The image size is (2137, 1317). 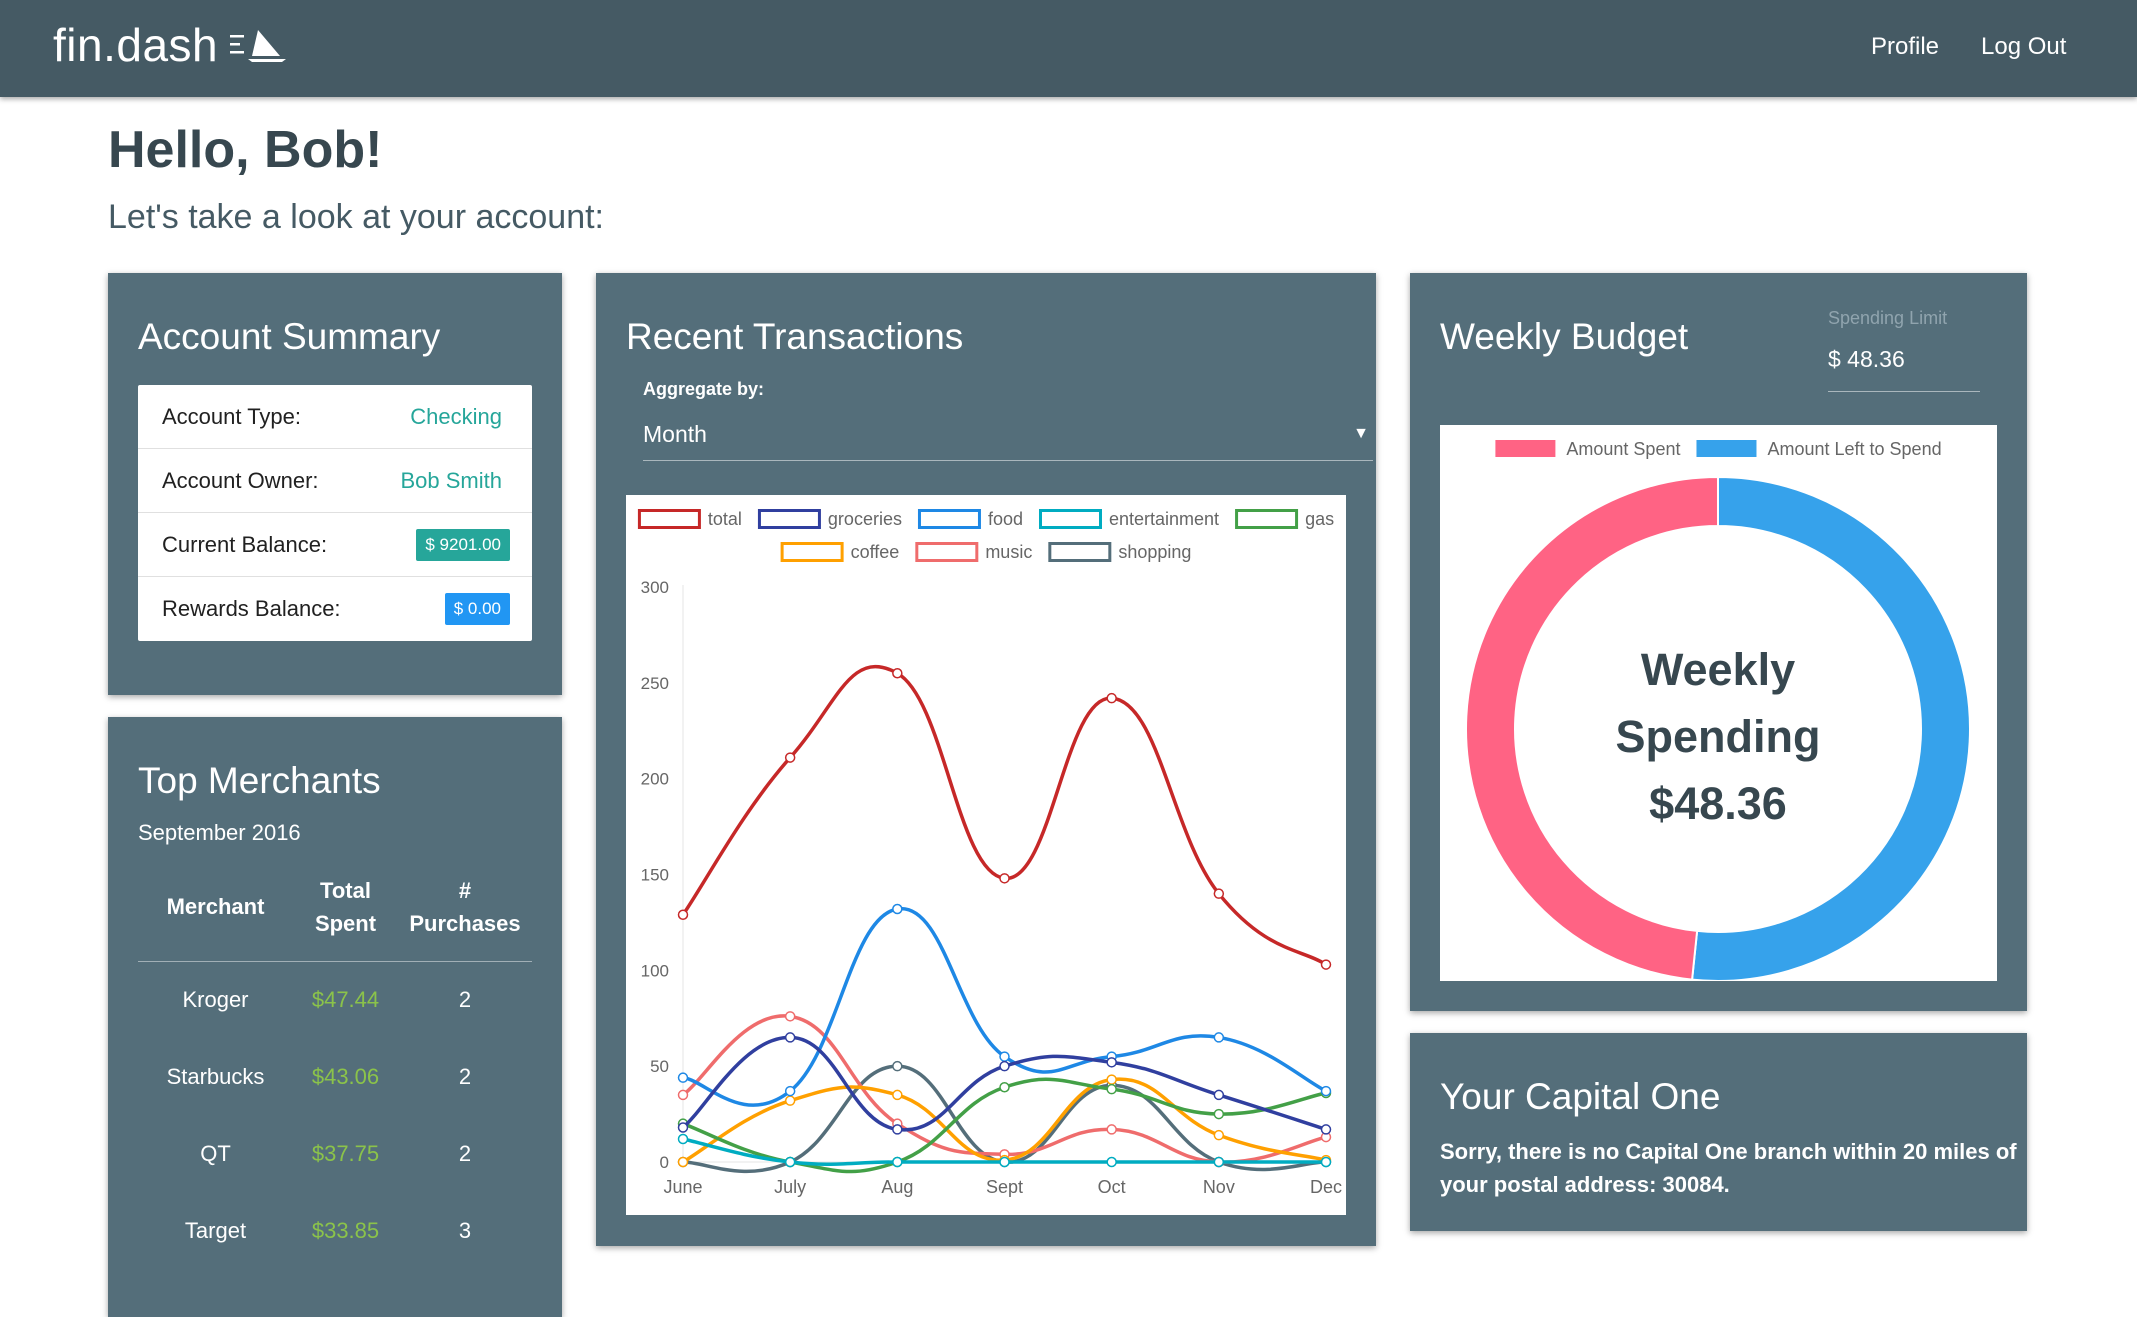 What do you see at coordinates (2023, 47) in the screenshot?
I see `logout-link: Log Out` at bounding box center [2023, 47].